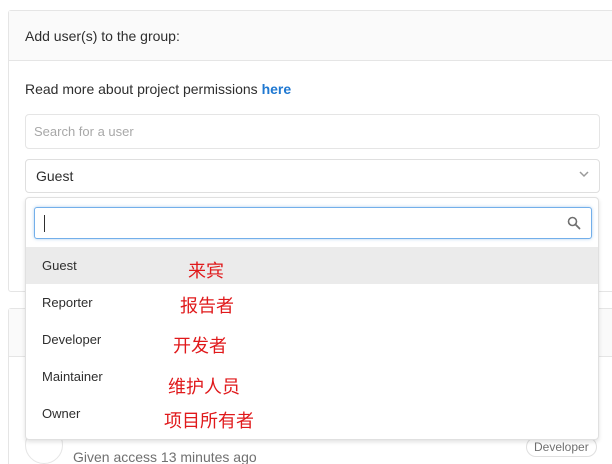 This screenshot has height=464, width=612. I want to click on user-search-input, so click(312, 131).